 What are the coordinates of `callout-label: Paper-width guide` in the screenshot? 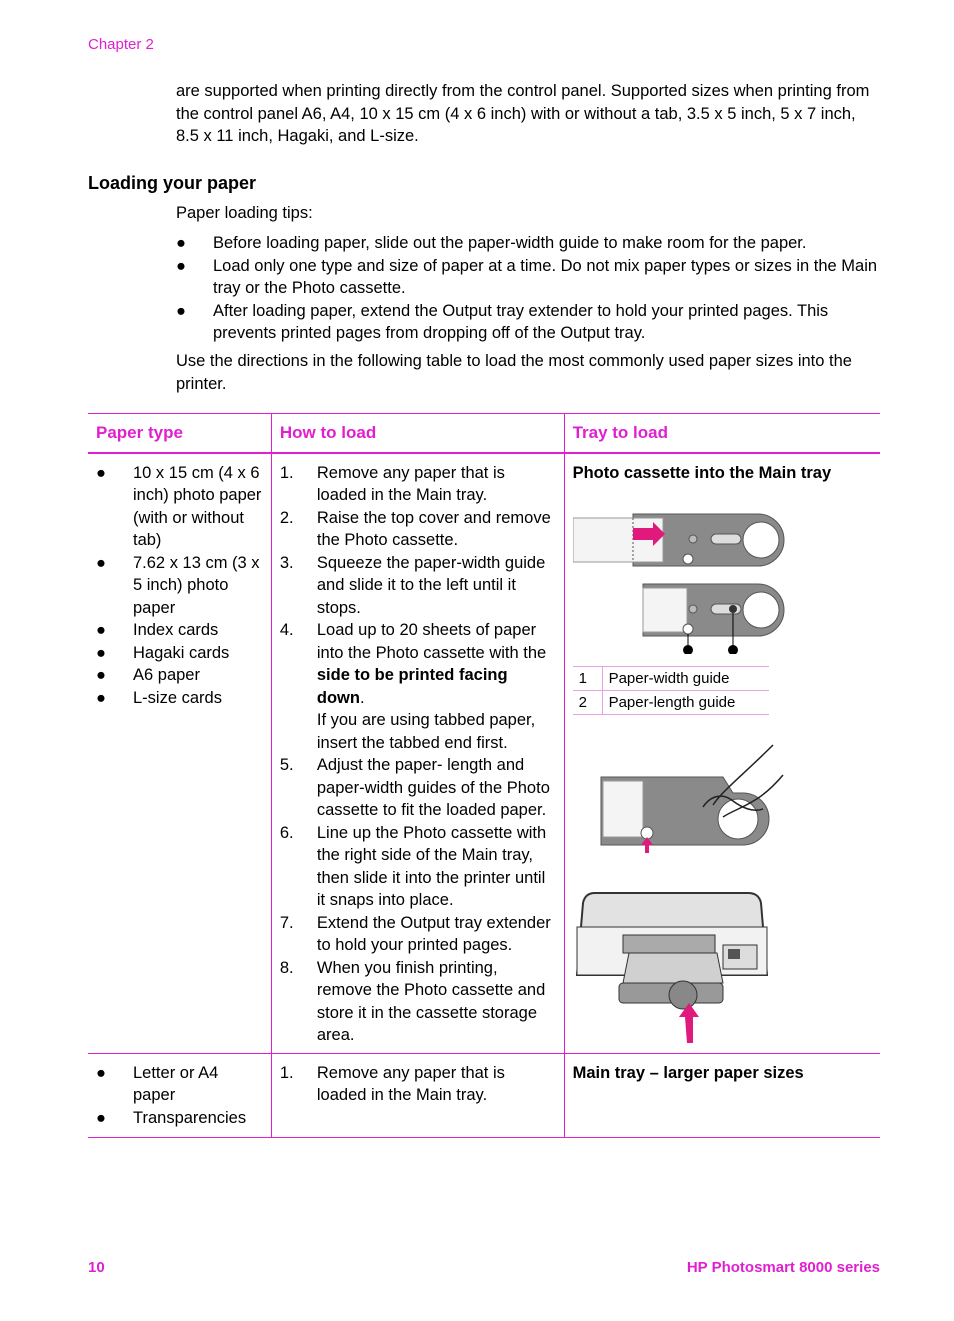 It's located at (685, 678).